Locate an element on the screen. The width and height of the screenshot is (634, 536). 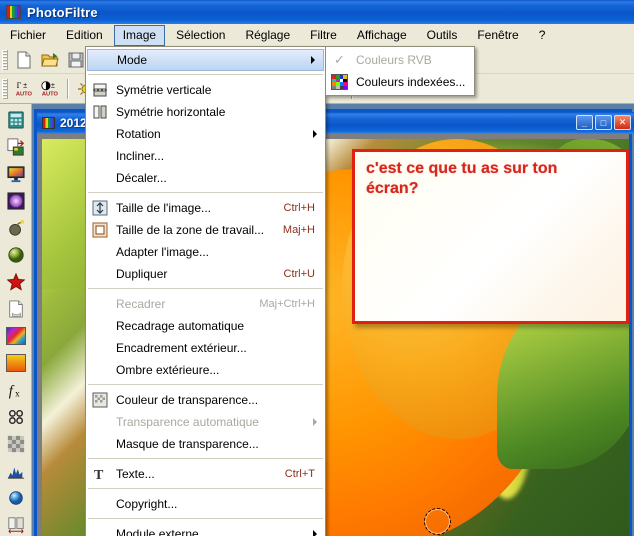
menu-item-taille-de-l-image: Taille de l'image... Ctrl+H is located at coordinates (205, 208).